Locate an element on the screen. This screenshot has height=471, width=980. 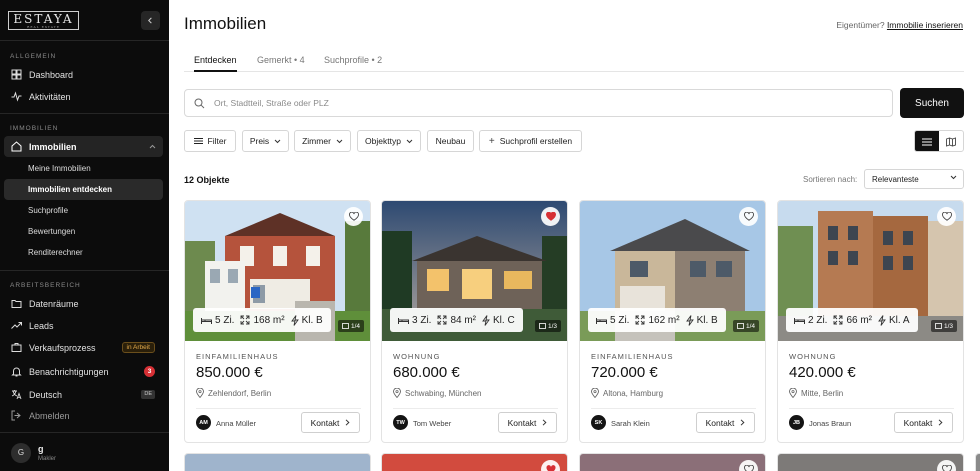
area-value: 84 m² is located at coordinates (463, 320).